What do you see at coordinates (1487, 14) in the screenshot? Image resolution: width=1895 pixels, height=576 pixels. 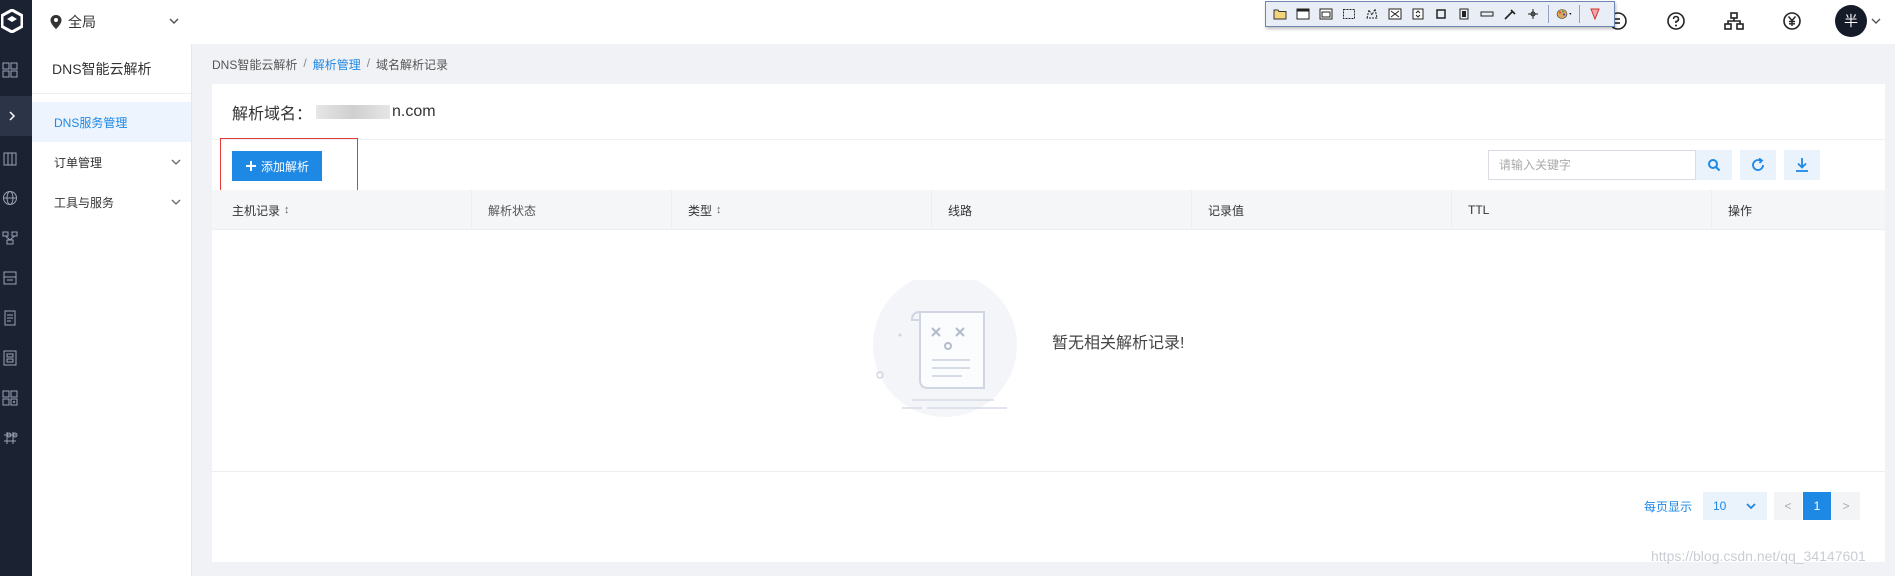 I see `line-icon` at bounding box center [1487, 14].